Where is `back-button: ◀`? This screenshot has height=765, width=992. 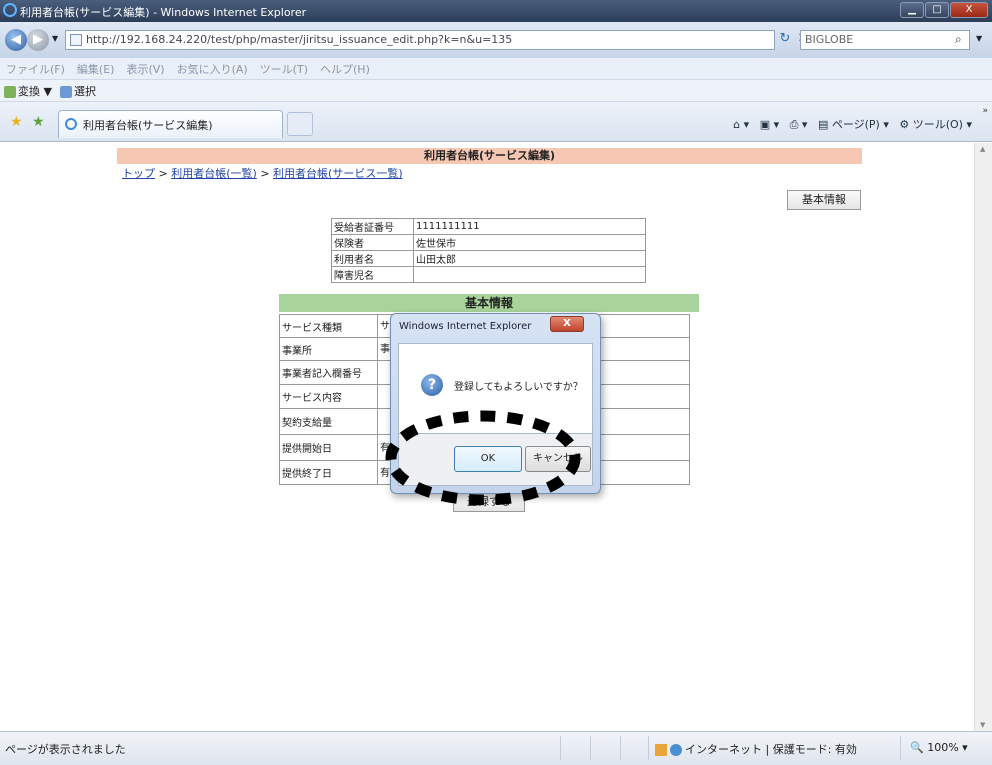
back-button: ◀ is located at coordinates (16, 40).